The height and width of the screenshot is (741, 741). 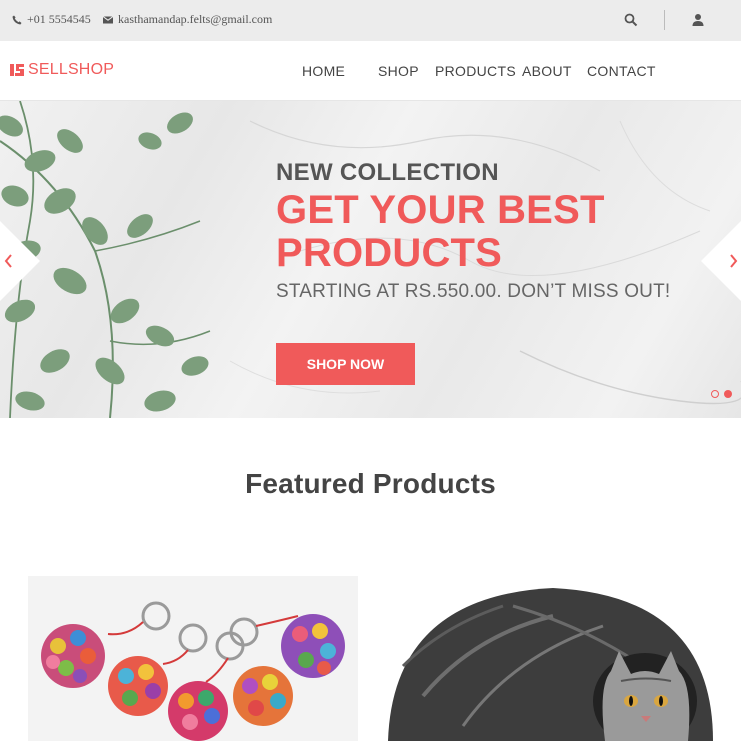 What do you see at coordinates (370, 483) in the screenshot?
I see `featured-products-title: Featured Products` at bounding box center [370, 483].